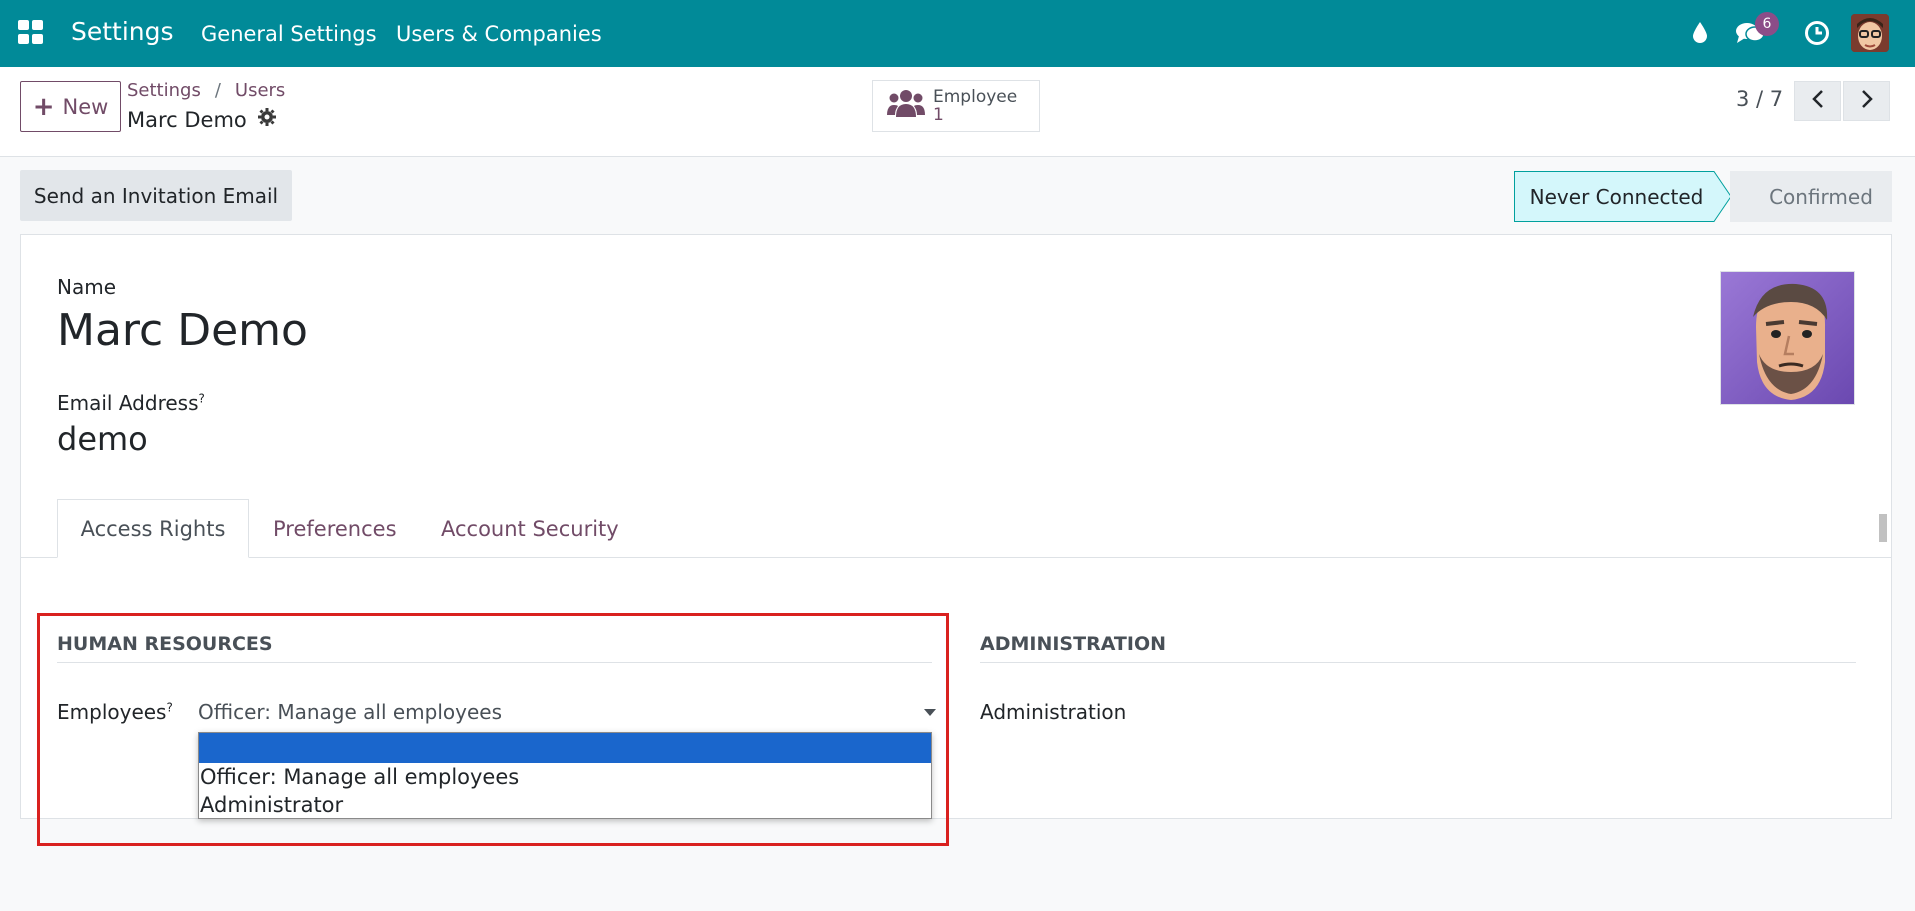 Image resolution: width=1915 pixels, height=911 pixels. What do you see at coordinates (530, 528) in the screenshot?
I see `tab-account-security: Account Security` at bounding box center [530, 528].